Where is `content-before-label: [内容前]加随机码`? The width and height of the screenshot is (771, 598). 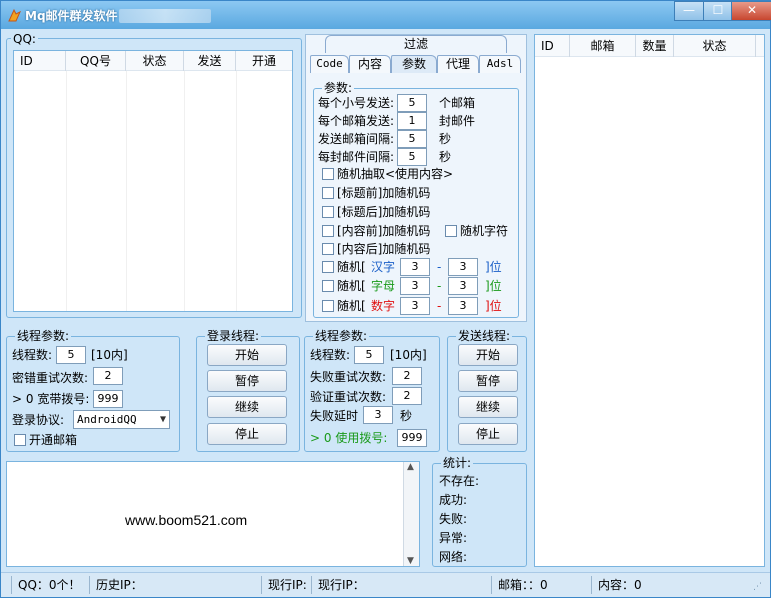
content-before-label: [内容前]加随机码 is located at coordinates (384, 231).